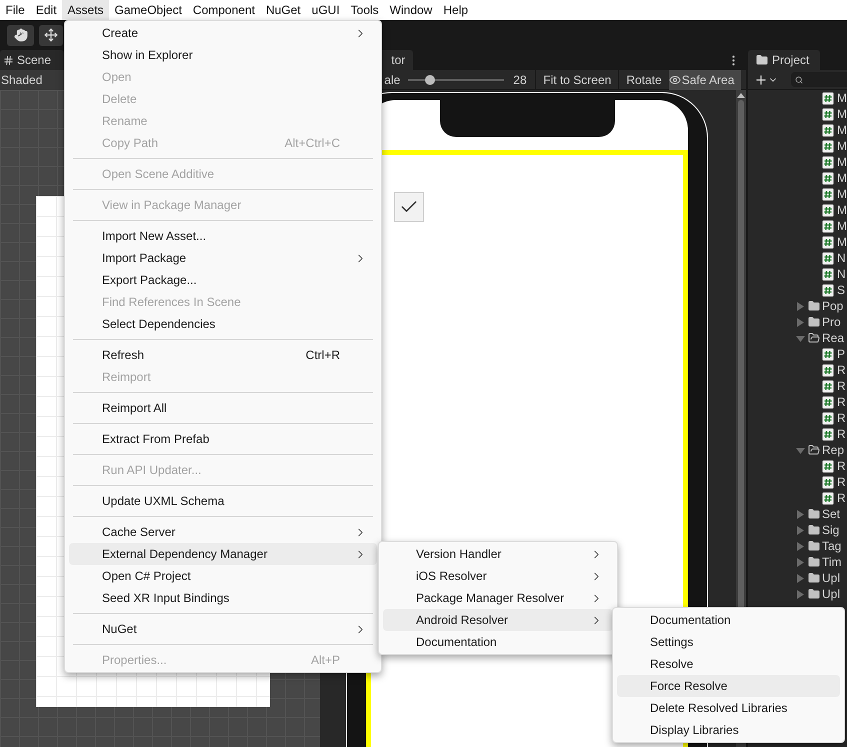  What do you see at coordinates (223, 629) in the screenshot?
I see `menu-item: NuGet` at bounding box center [223, 629].